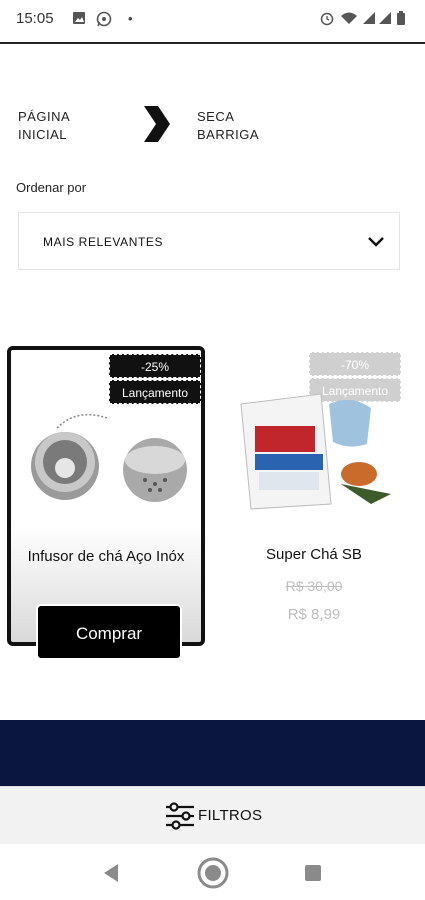 The image size is (425, 900). I want to click on product-name: Infusor de chá Aço Inóx, so click(106, 556).